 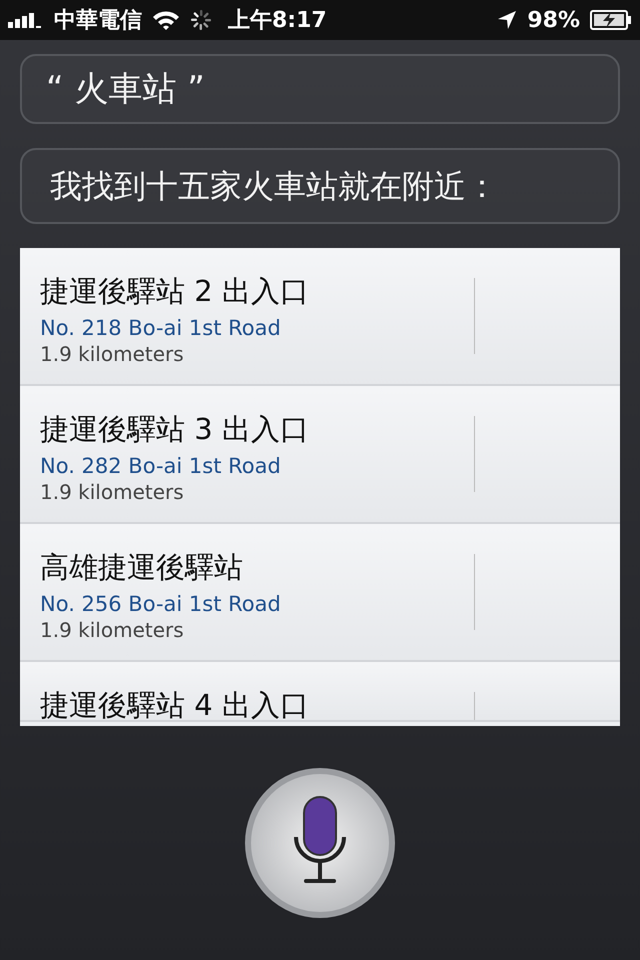 I want to click on signal-icon, so click(x=26, y=20).